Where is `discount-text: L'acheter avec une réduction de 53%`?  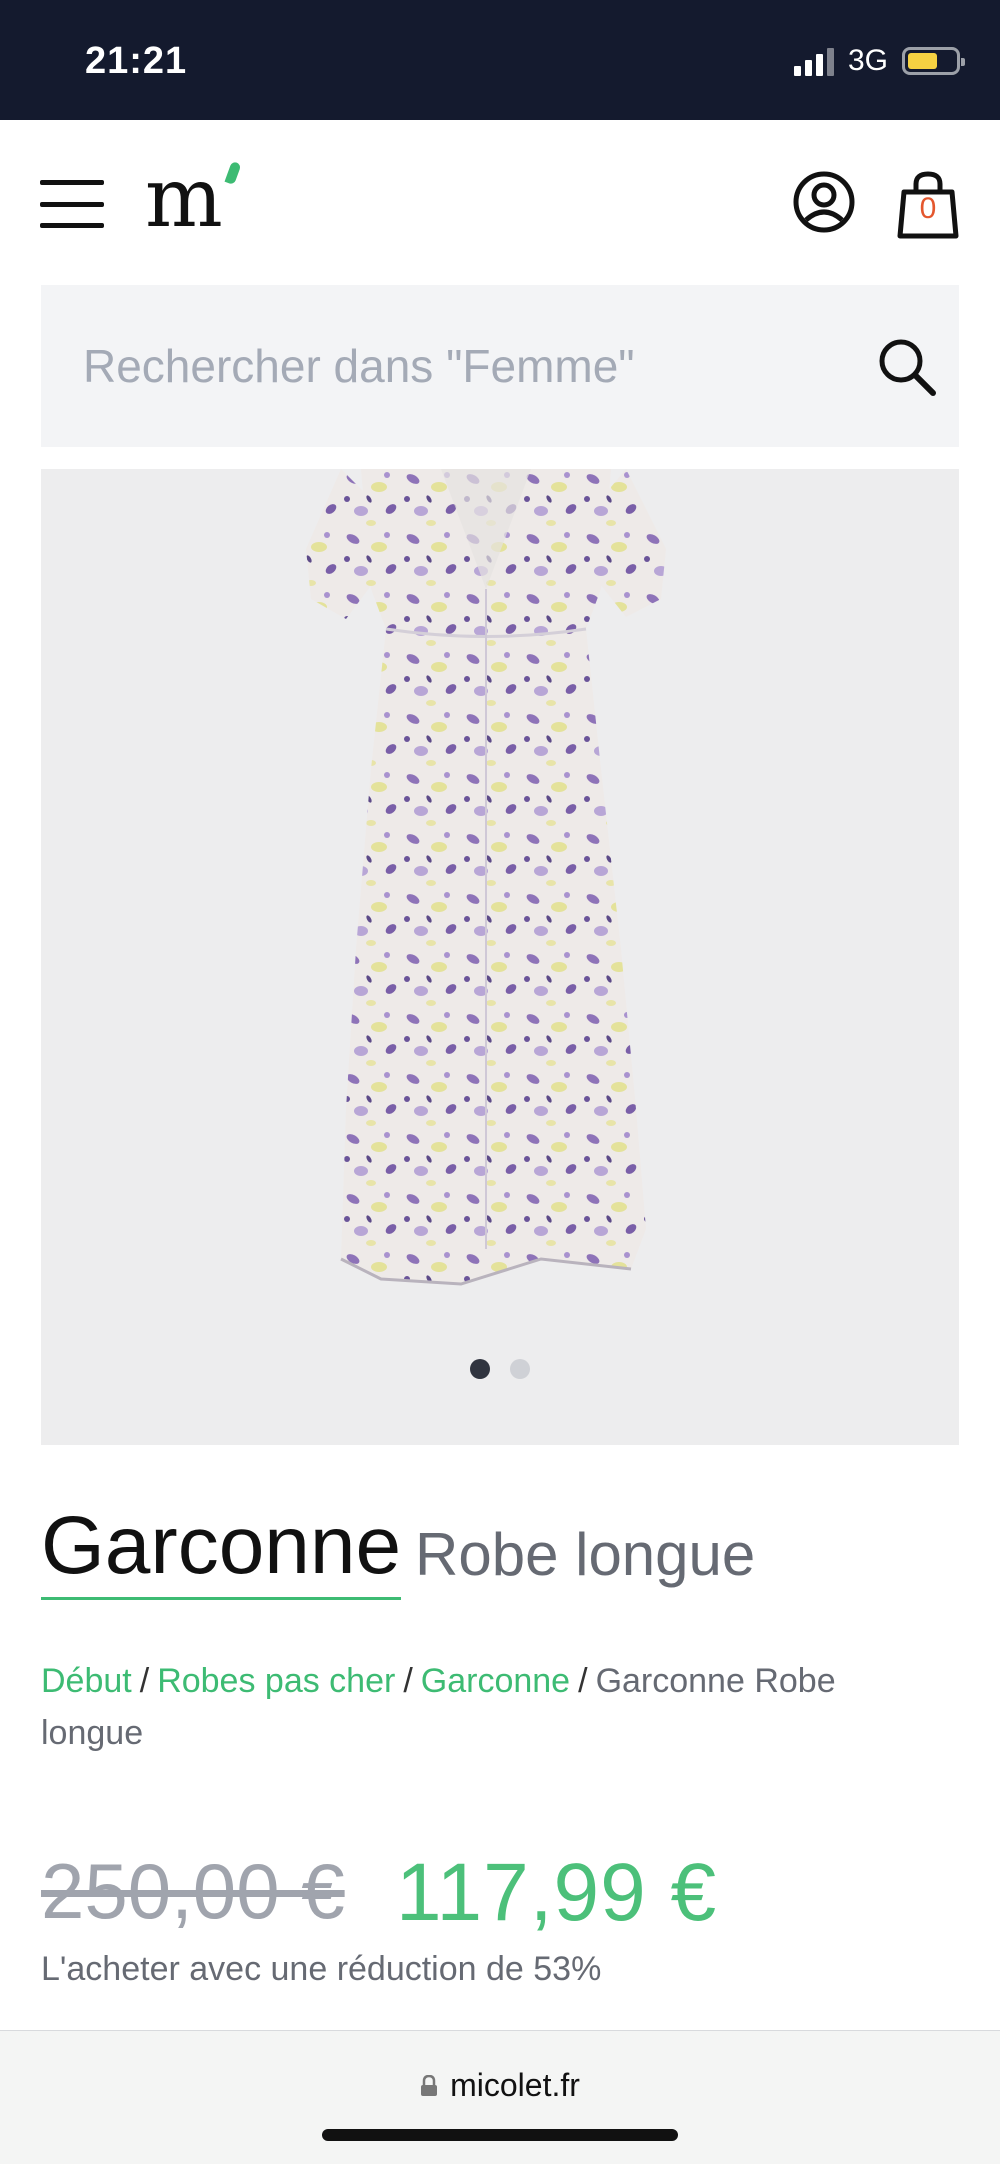
discount-text: L'acheter avec une réduction de 53% is located at coordinates (321, 1969).